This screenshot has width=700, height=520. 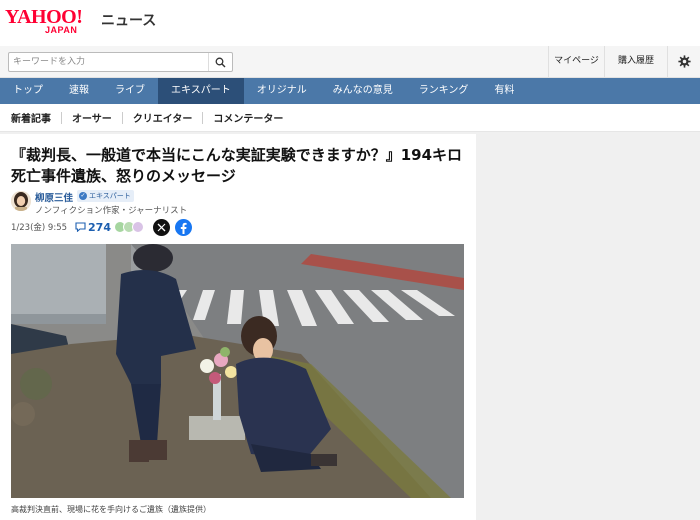 I want to click on x-icon, so click(x=161, y=227).